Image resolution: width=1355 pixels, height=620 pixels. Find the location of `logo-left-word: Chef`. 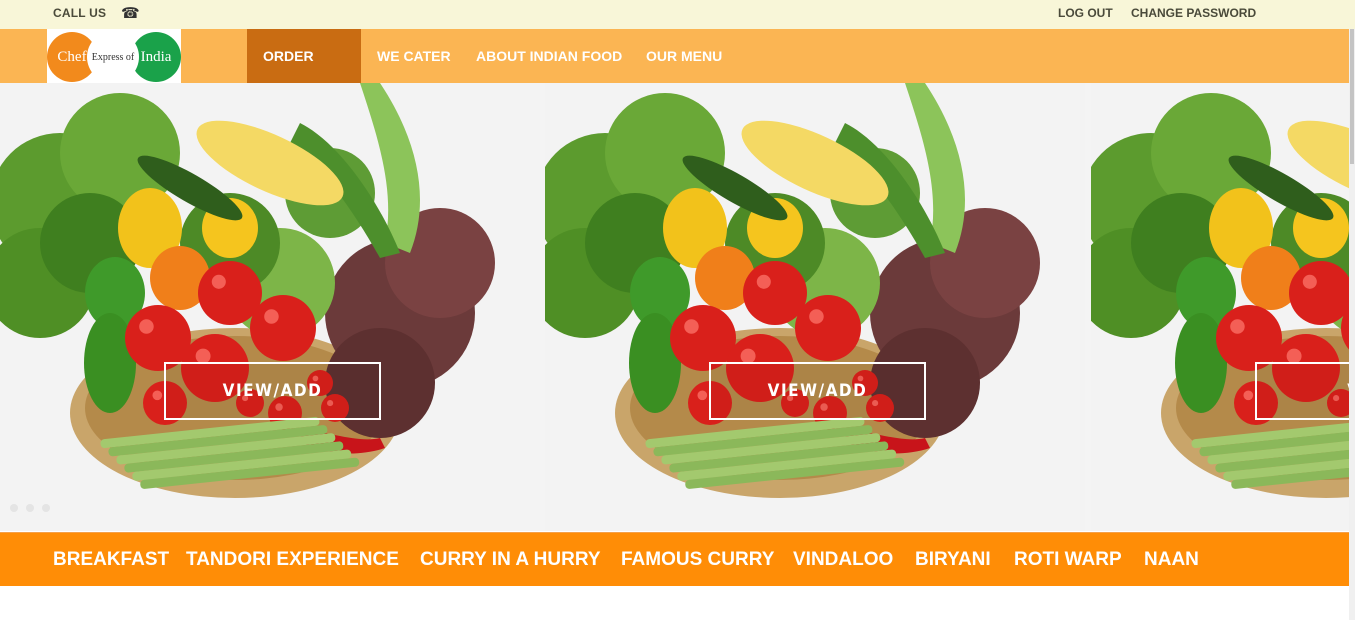

logo-left-word: Chef is located at coordinates (72, 56).